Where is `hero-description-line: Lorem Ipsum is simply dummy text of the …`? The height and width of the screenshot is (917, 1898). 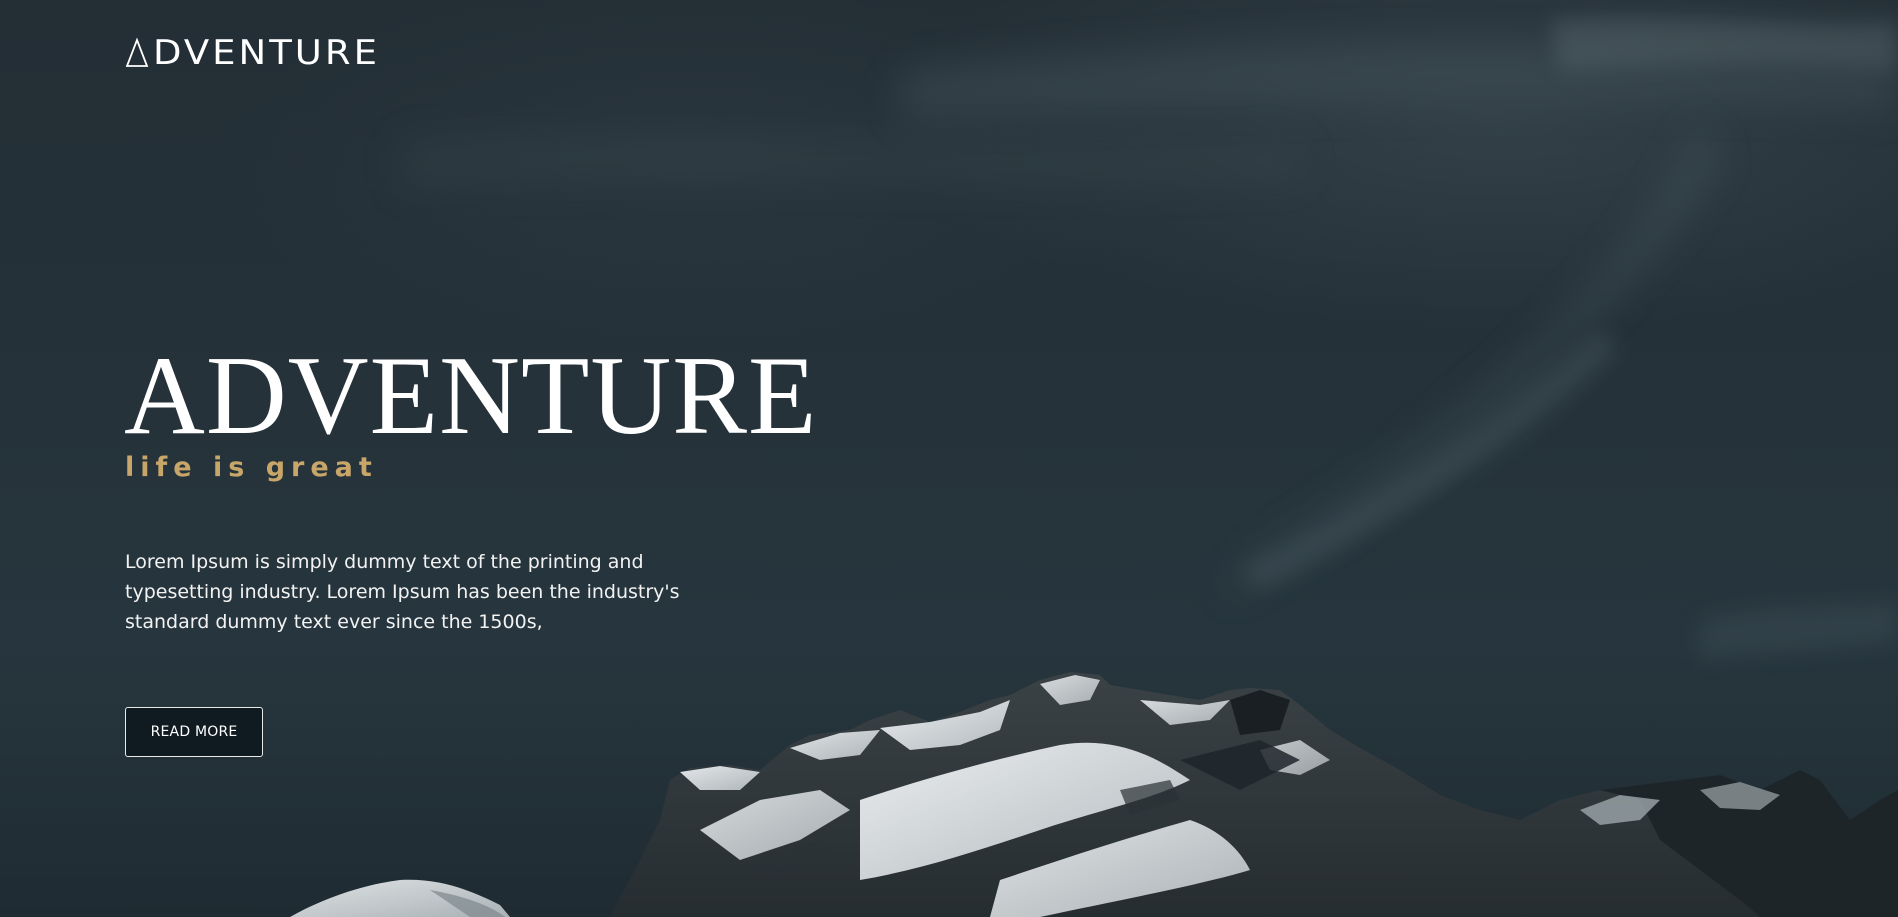
hero-description-line: Lorem Ipsum is simply dummy text of the … is located at coordinates (384, 562).